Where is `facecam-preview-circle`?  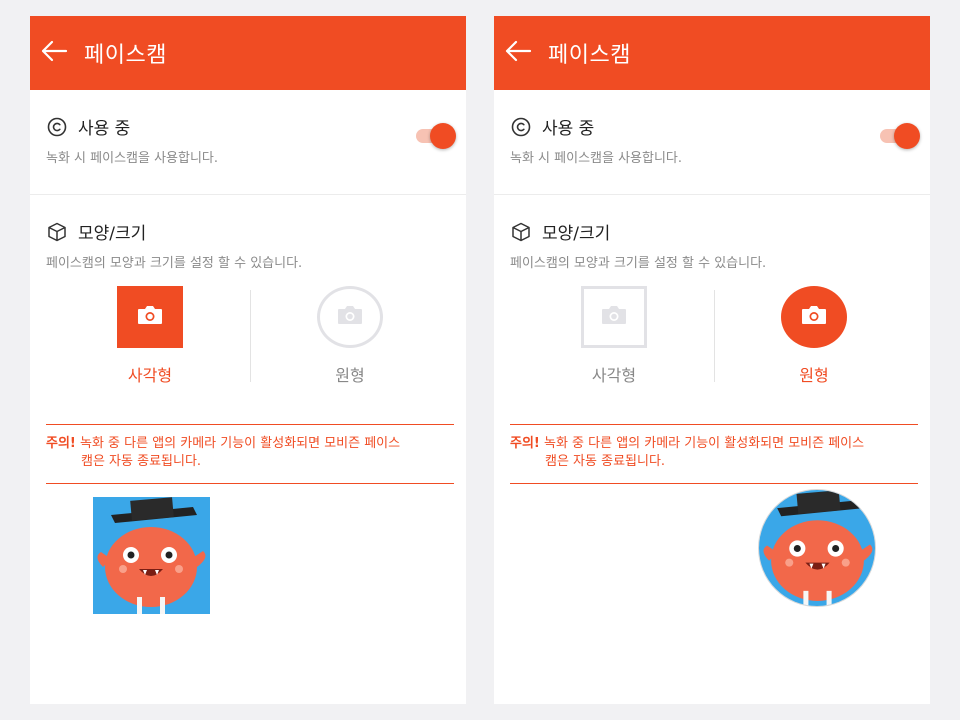 facecam-preview-circle is located at coordinates (817, 548).